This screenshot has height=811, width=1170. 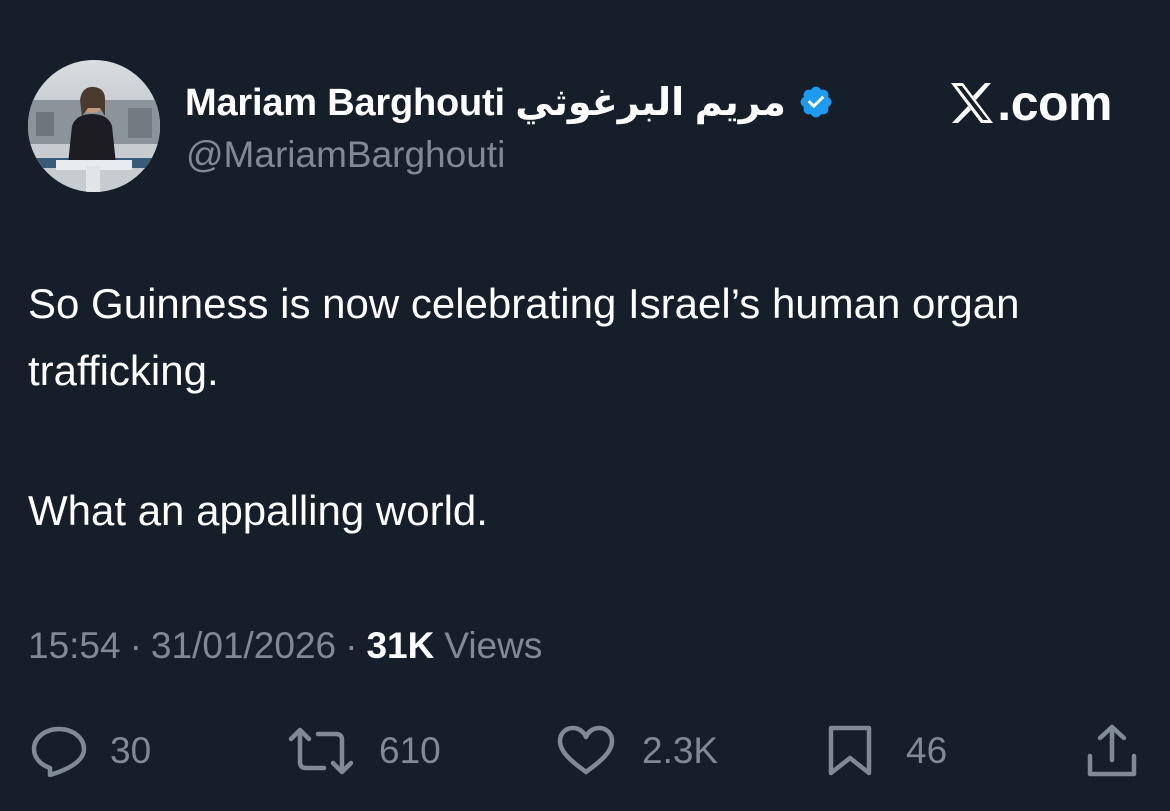 What do you see at coordinates (410, 750) in the screenshot?
I see `repost-count: 610` at bounding box center [410, 750].